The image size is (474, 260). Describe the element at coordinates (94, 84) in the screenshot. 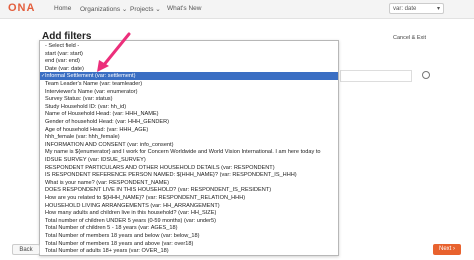

I see `dropdown-option-label: Team Leader's Name (var: teamleader)` at that location.